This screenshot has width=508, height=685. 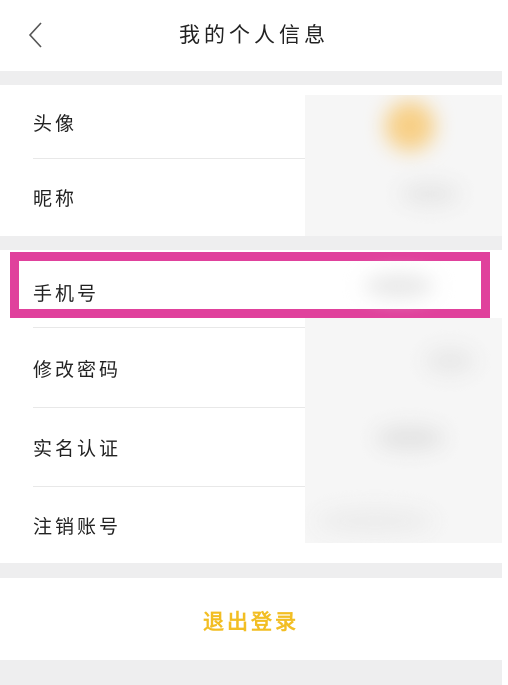 I want to click on delete-account-label: 注销账号, so click(x=77, y=527).